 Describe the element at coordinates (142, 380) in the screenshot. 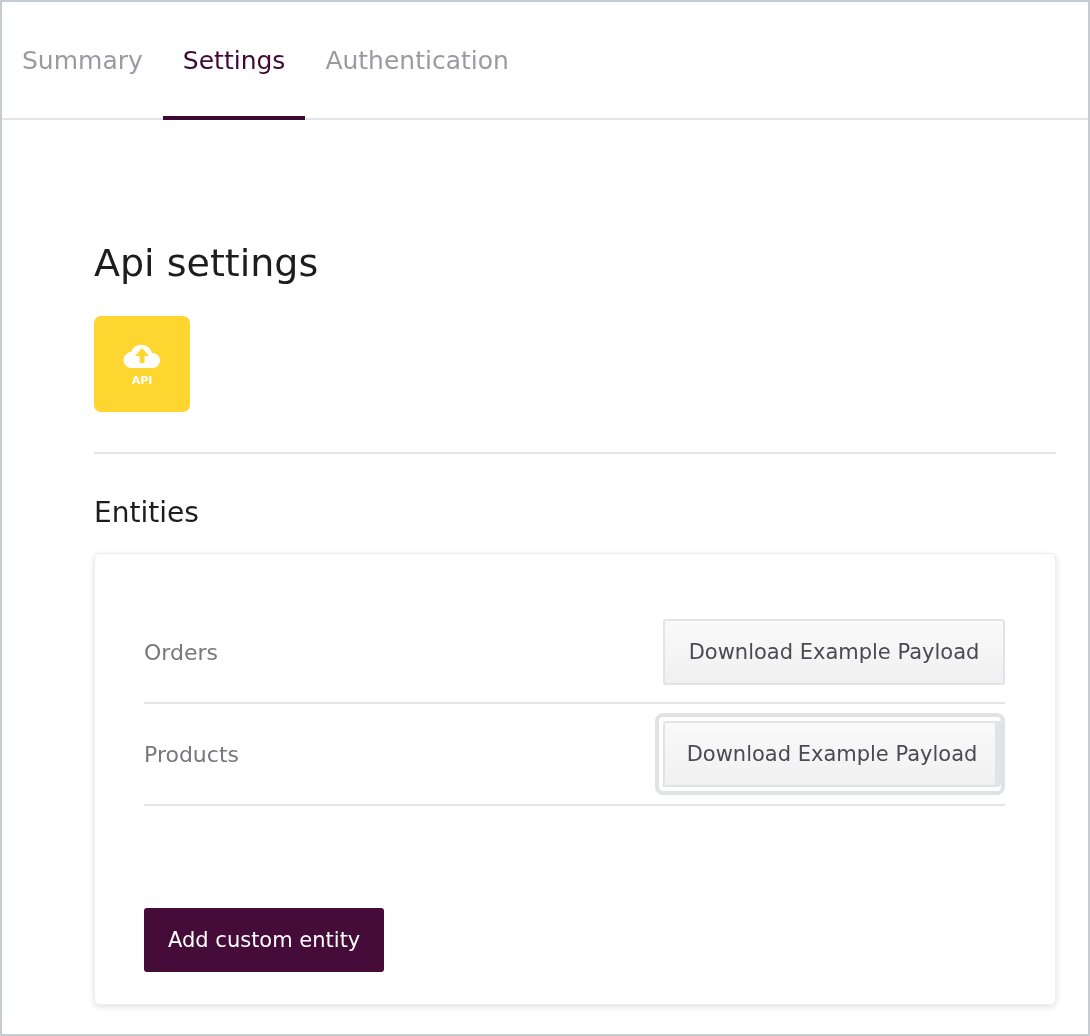

I see `tile-label: API` at that location.